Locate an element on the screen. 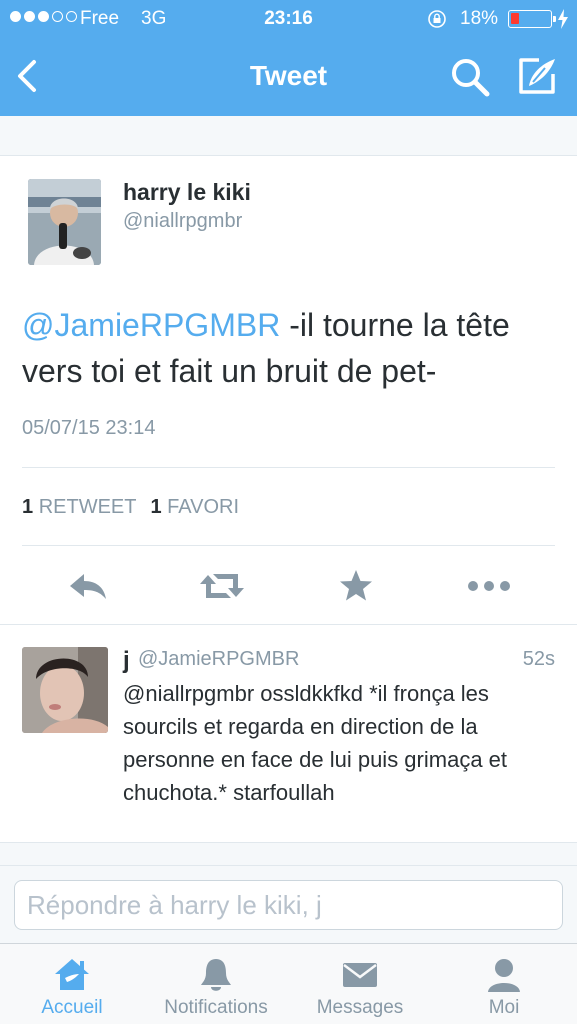  retweet-label: RETWEET is located at coordinates (87, 507).